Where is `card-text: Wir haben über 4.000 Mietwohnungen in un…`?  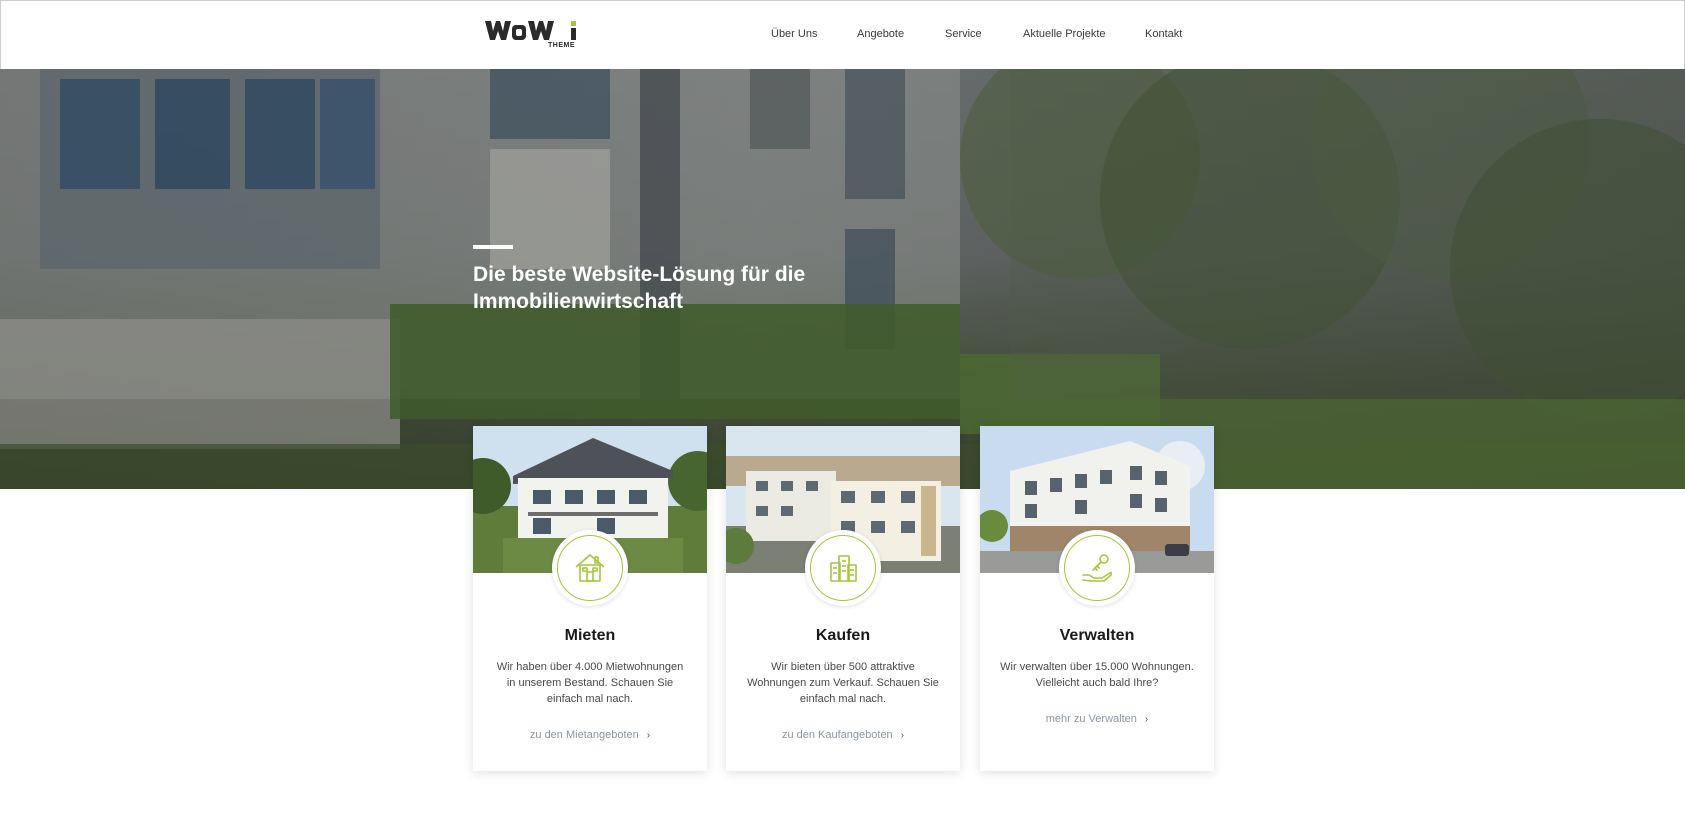 card-text: Wir haben über 4.000 Mietwohnungen in un… is located at coordinates (590, 683).